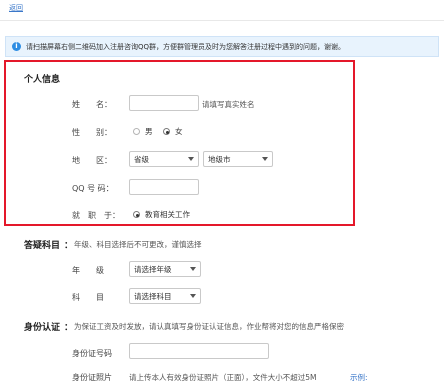 The width and height of the screenshot is (444, 383). I want to click on gender-female-label: 女, so click(179, 131).